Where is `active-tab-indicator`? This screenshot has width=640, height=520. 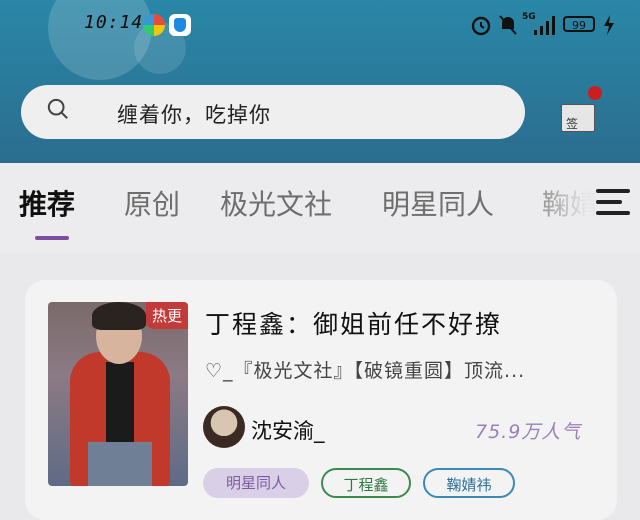
active-tab-indicator is located at coordinates (52, 238).